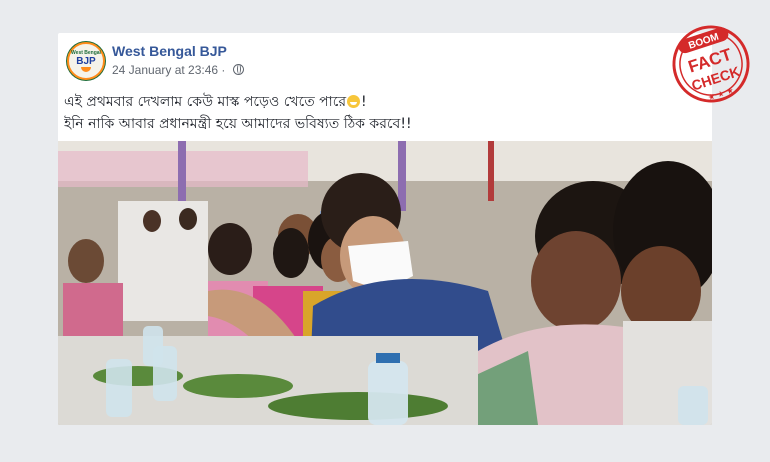  I want to click on fact-check-stamp: BOOM FACT CHECK ★ ★ ★, so click(711, 64).